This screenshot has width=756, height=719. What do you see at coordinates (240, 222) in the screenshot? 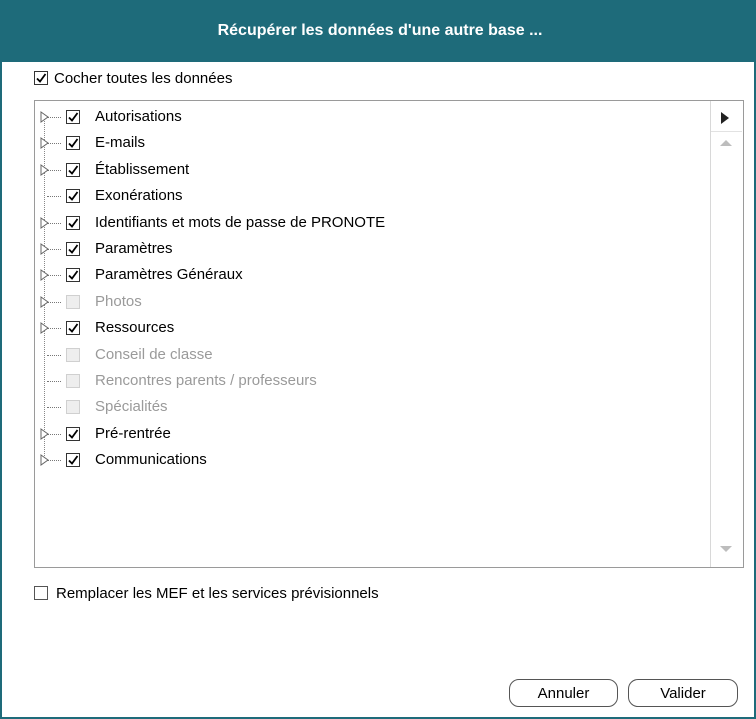
I see `tree-item-label: Identifiants et mots de passe de PRONOTE` at bounding box center [240, 222].